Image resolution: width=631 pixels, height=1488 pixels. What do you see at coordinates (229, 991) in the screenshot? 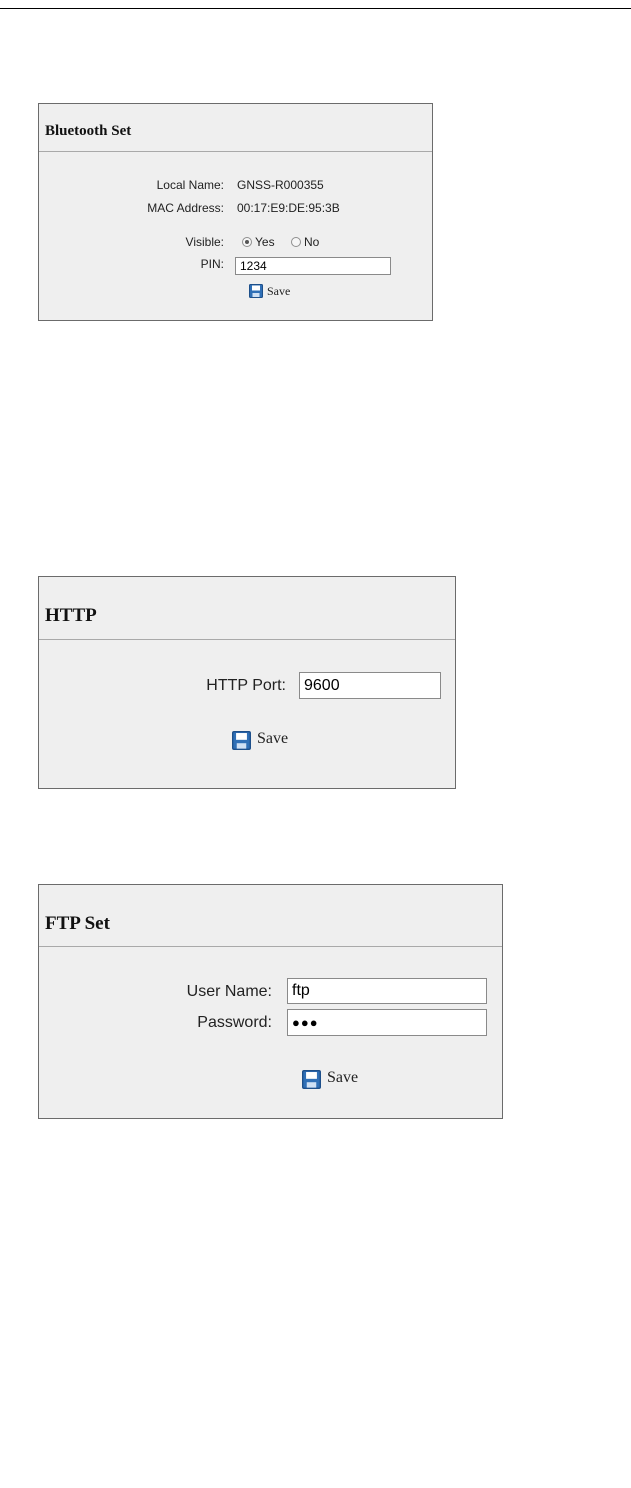
I see `username-label: User Name:` at bounding box center [229, 991].